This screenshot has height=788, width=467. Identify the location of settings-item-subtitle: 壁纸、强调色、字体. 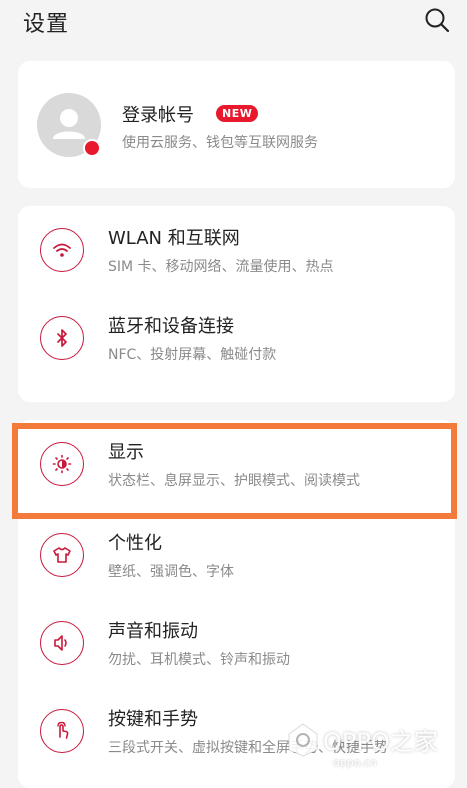
(171, 572).